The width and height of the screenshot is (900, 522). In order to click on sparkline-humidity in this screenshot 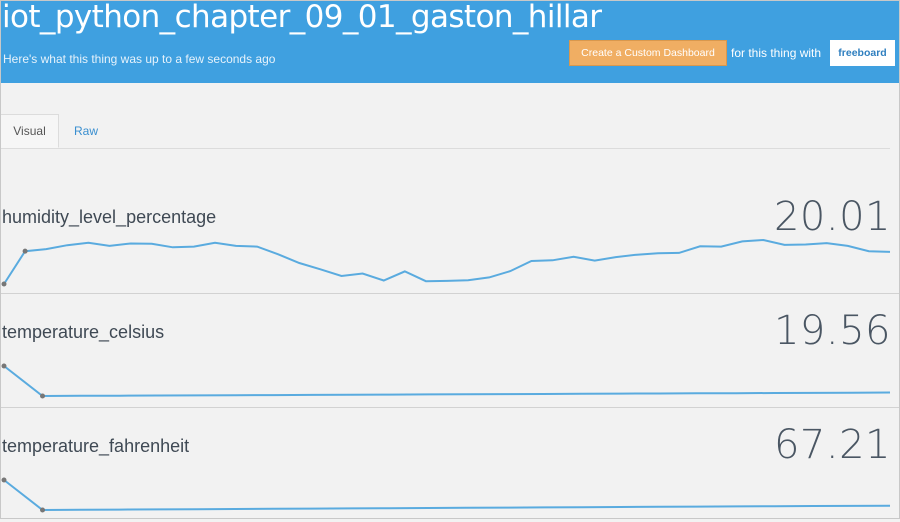, I will do `click(446, 262)`.